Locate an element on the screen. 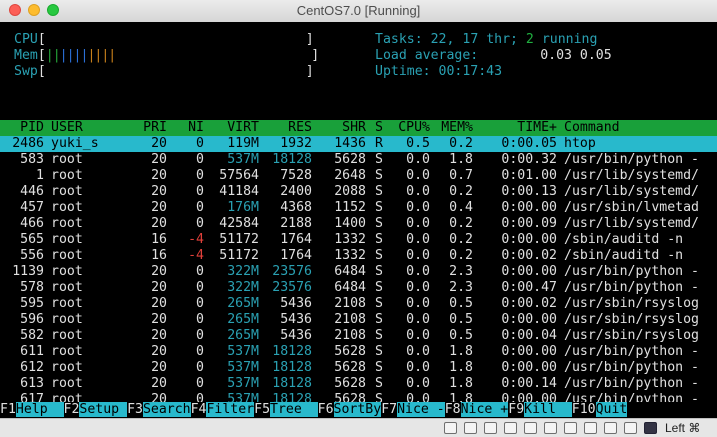 The width and height of the screenshot is (717, 437). mouse-integration-icon is located at coordinates (630, 428).